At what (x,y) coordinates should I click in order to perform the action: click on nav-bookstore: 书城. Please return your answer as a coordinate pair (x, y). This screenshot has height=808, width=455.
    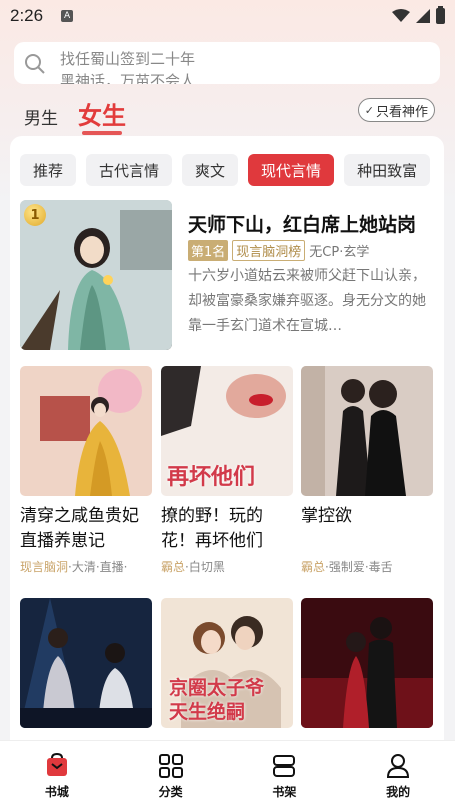
    Looking at the image, I should click on (57, 774).